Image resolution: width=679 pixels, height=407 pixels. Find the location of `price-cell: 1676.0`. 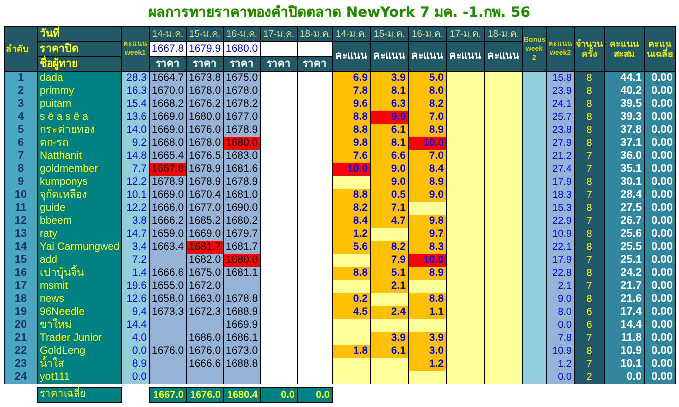

price-cell: 1676.0 is located at coordinates (205, 351).